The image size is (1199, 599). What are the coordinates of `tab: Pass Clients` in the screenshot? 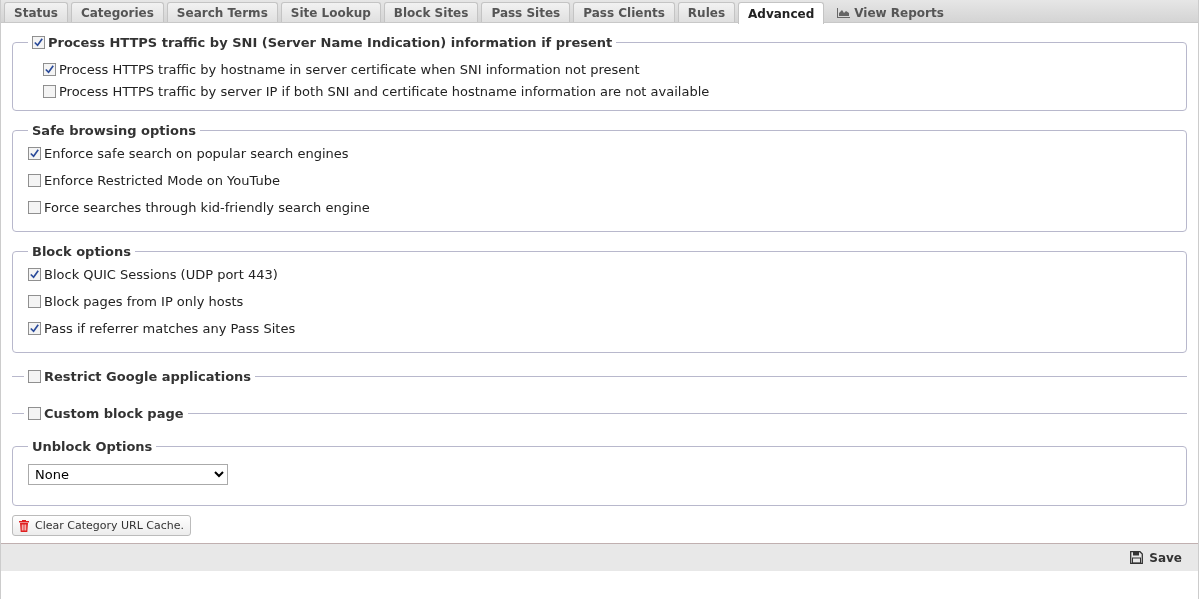 It's located at (624, 12).